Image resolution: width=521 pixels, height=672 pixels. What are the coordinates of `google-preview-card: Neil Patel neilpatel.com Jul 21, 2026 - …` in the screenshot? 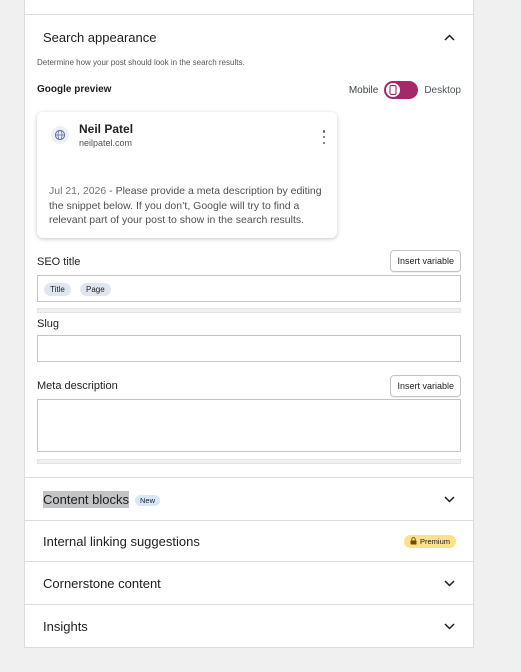 It's located at (187, 175).